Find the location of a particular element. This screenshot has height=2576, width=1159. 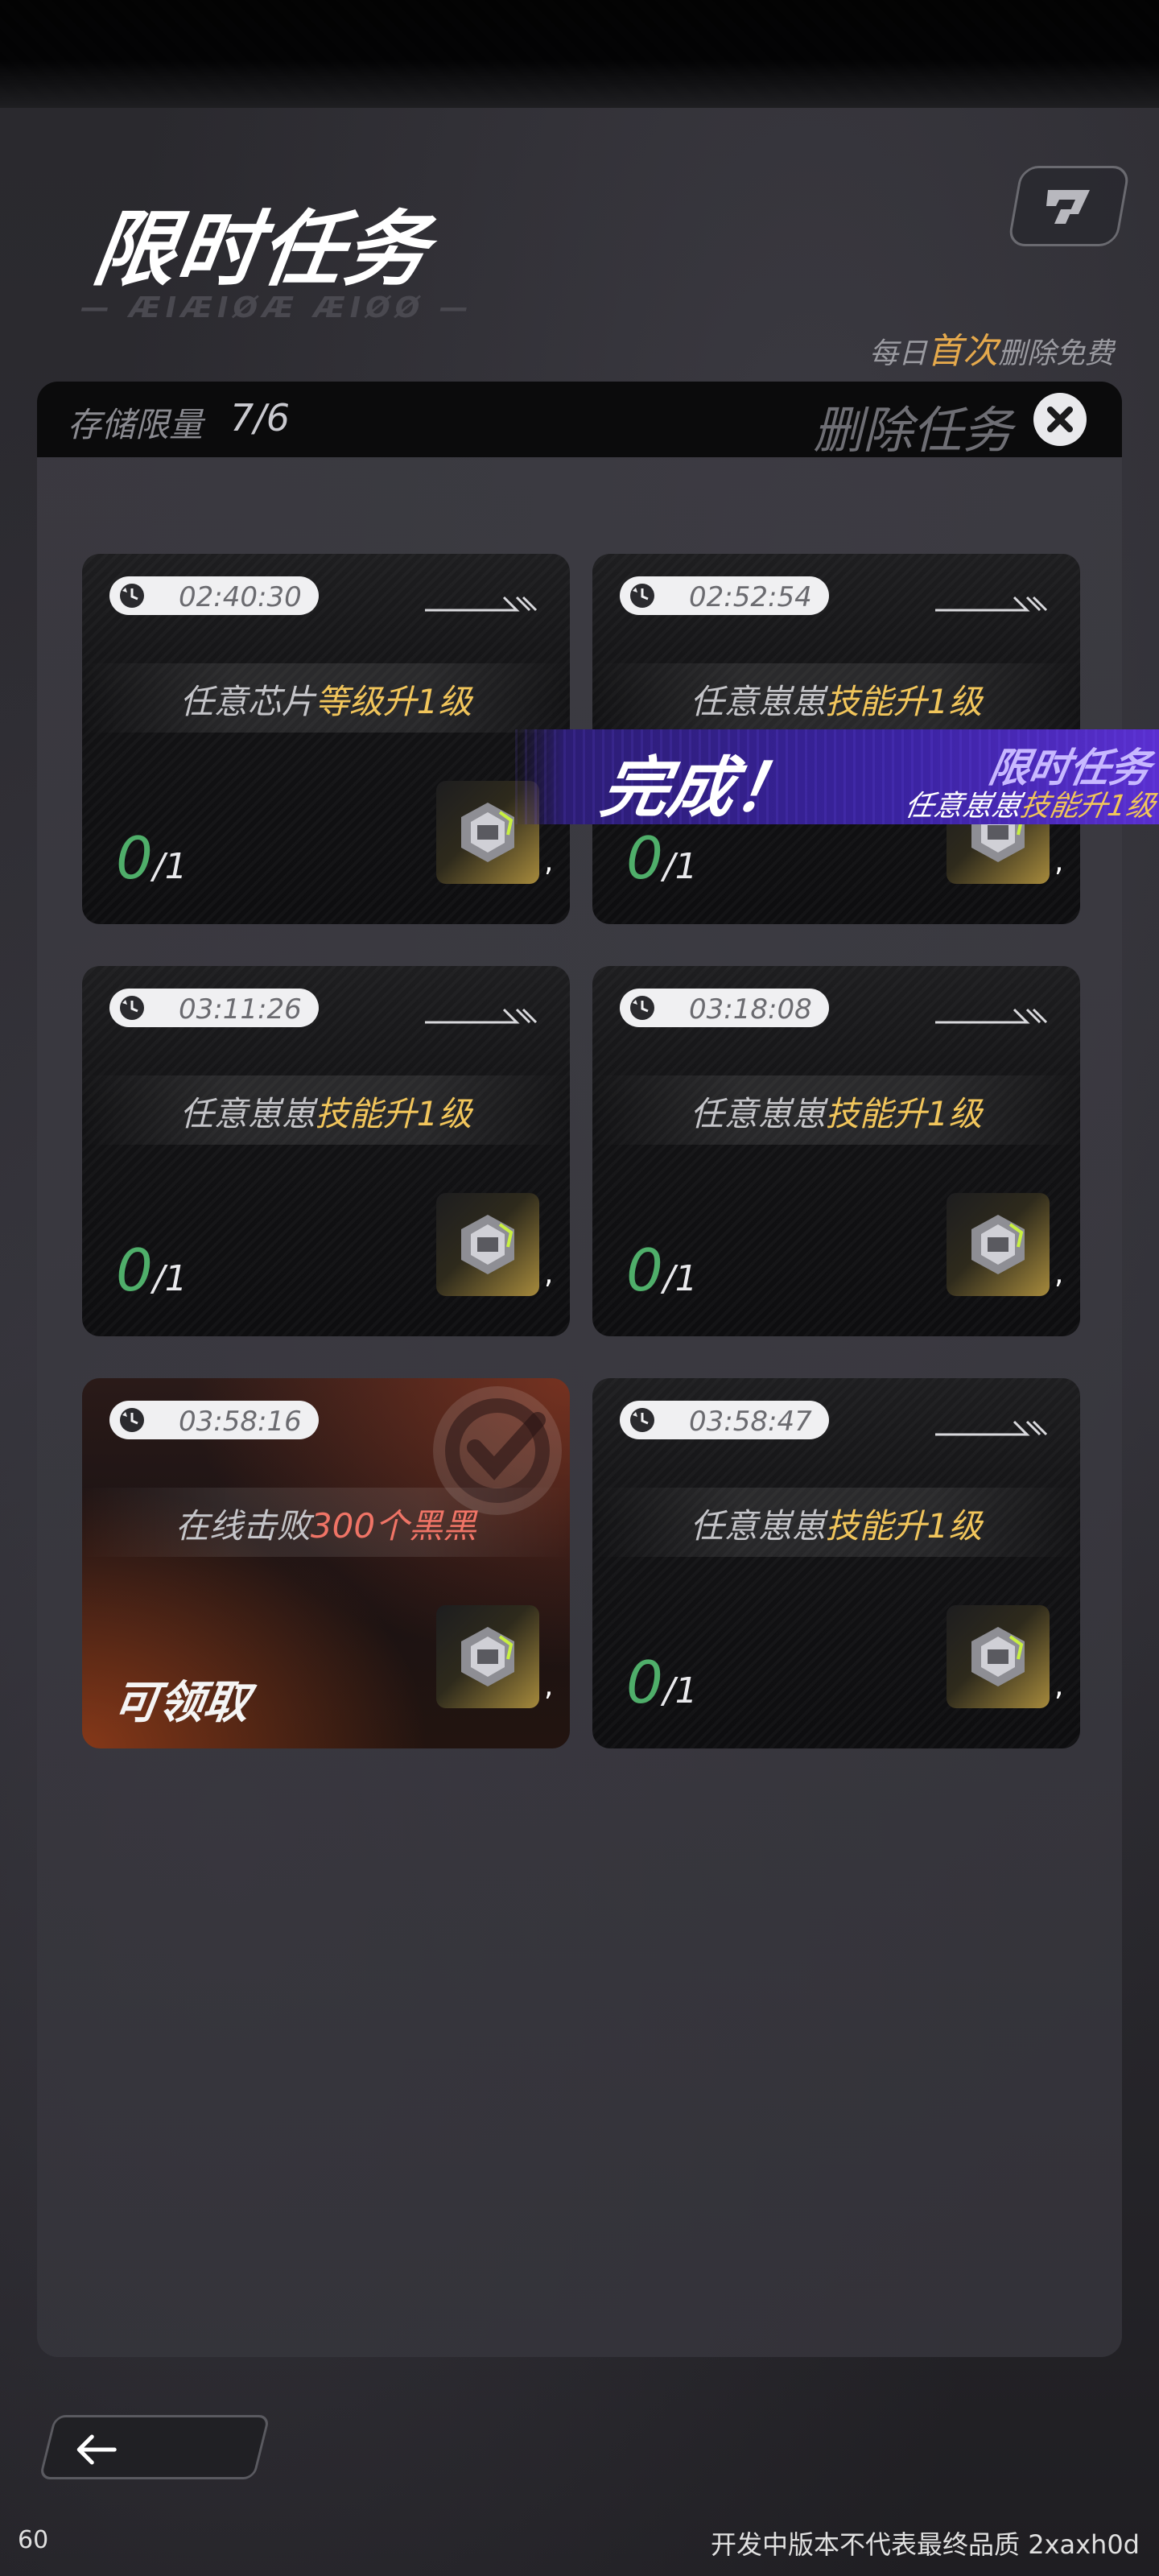

back-button is located at coordinates (154, 2447).